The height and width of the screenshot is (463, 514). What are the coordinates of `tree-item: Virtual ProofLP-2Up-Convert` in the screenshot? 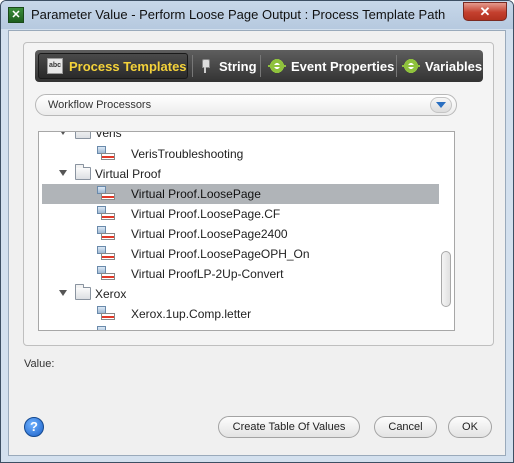 It's located at (239, 274).